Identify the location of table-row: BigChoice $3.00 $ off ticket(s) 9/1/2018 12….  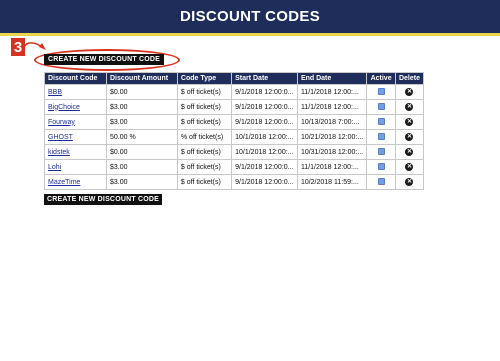
(234, 107).